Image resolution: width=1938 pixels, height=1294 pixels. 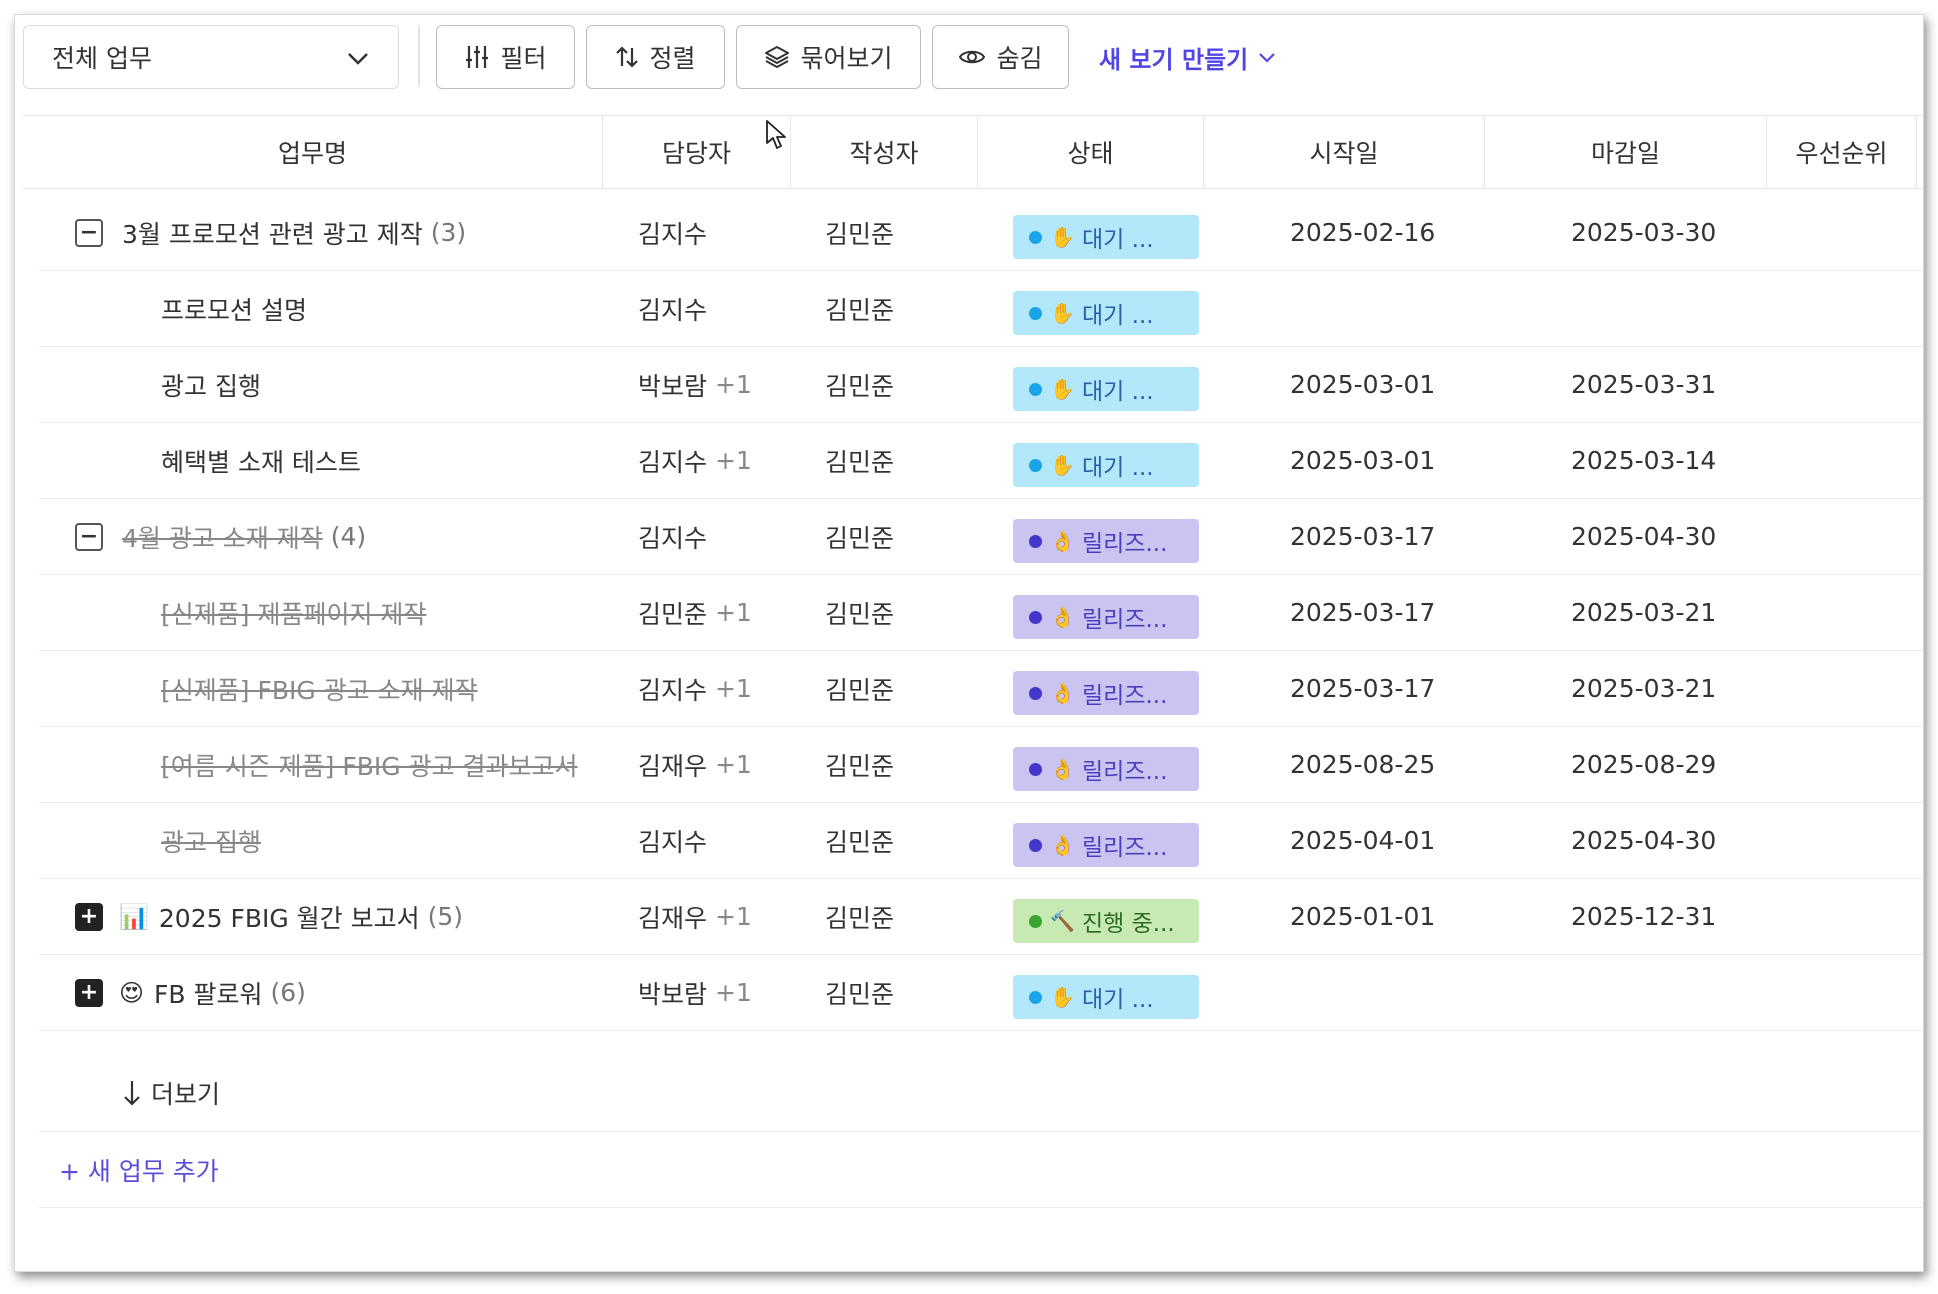 I want to click on task-name-cell: 혜택별 소재 테스트, so click(x=322, y=460).